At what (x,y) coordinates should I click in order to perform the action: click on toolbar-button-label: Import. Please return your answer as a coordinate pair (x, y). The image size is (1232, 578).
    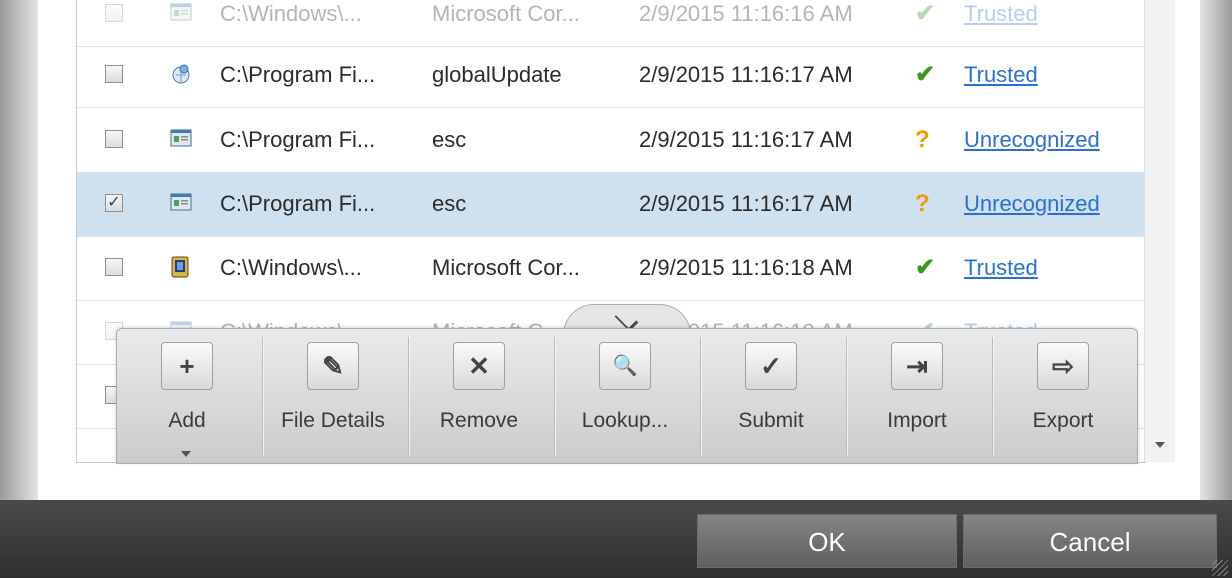
    Looking at the image, I should click on (917, 420).